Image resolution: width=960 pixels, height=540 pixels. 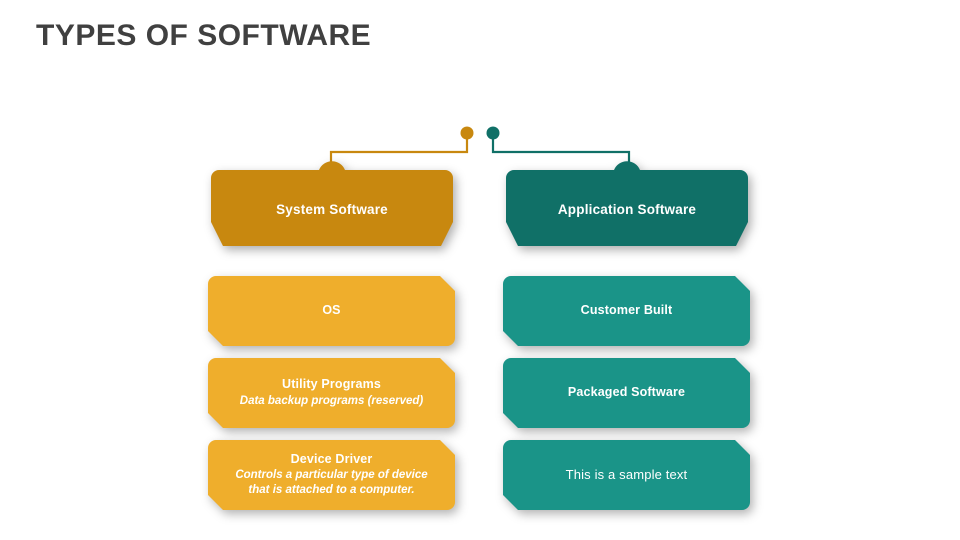 I want to click on child-subtitle-utility-programs: Data backup programs (reserved), so click(x=331, y=400).